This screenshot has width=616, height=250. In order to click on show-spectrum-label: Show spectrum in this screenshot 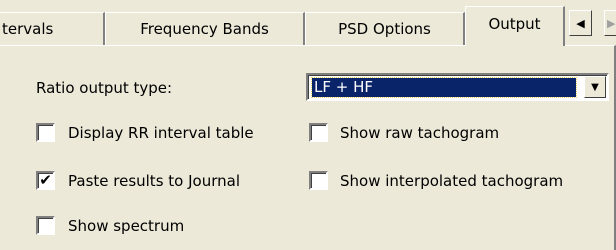, I will do `click(126, 226)`.